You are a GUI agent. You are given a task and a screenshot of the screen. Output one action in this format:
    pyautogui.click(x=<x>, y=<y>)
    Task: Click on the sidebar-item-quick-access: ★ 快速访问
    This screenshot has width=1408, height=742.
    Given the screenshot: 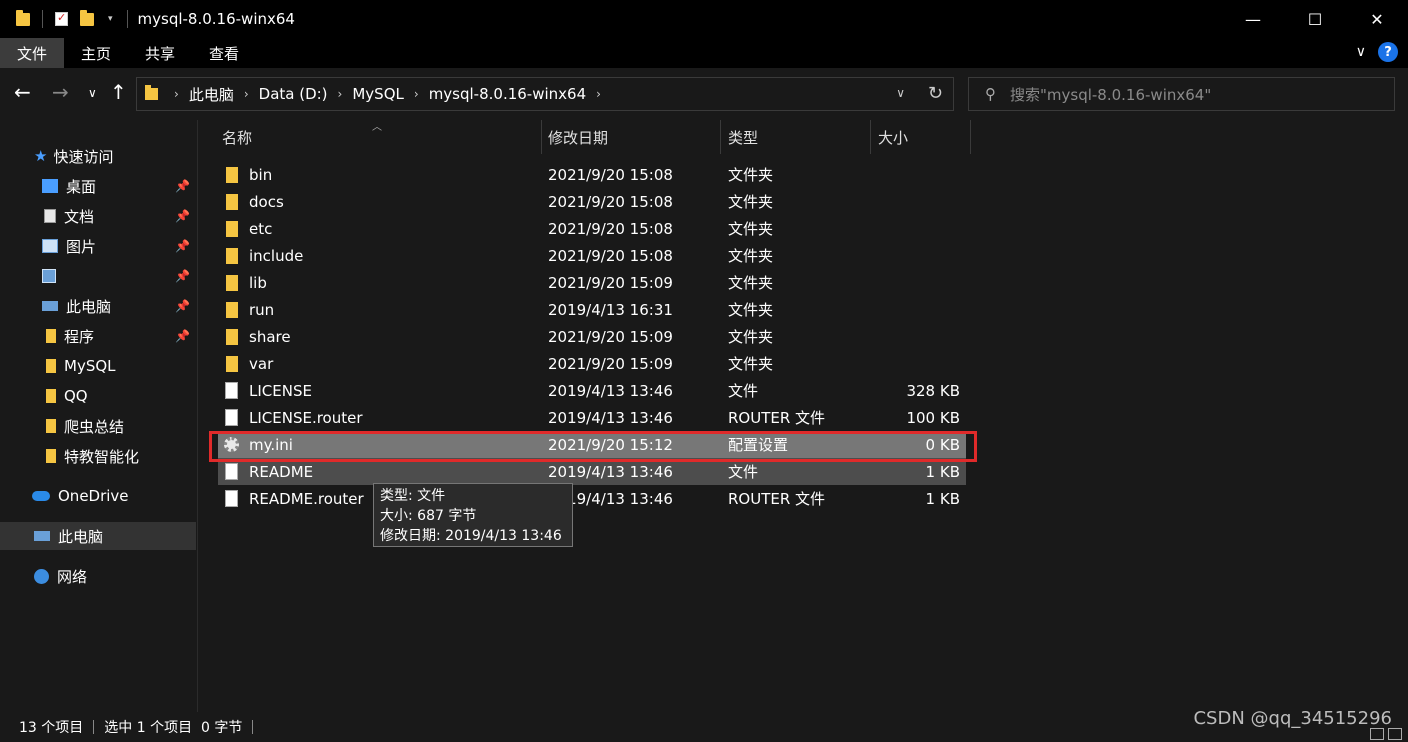 What is the action you would take?
    pyautogui.click(x=98, y=156)
    